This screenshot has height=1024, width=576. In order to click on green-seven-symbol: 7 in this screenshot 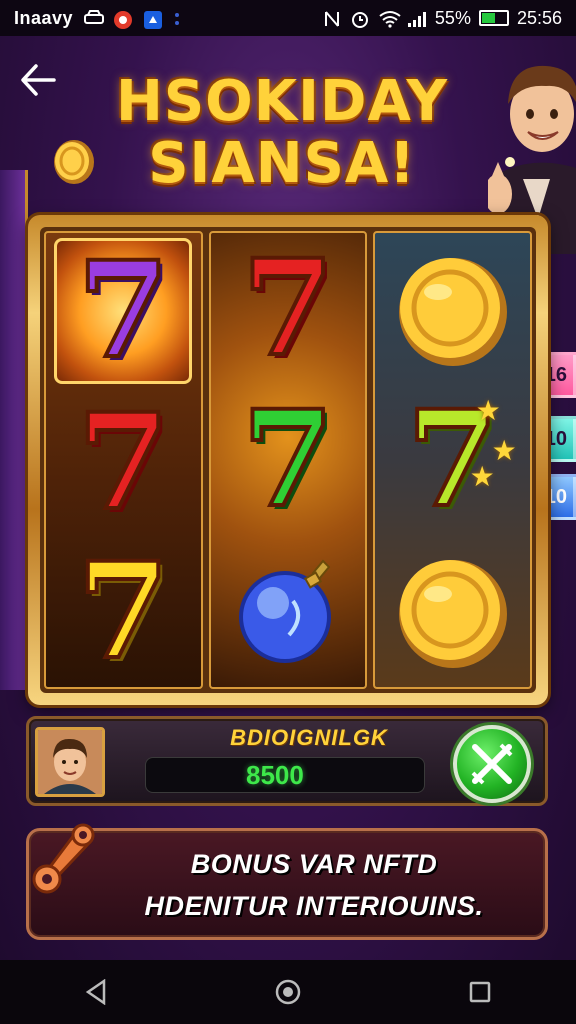, I will do `click(288, 459)`.